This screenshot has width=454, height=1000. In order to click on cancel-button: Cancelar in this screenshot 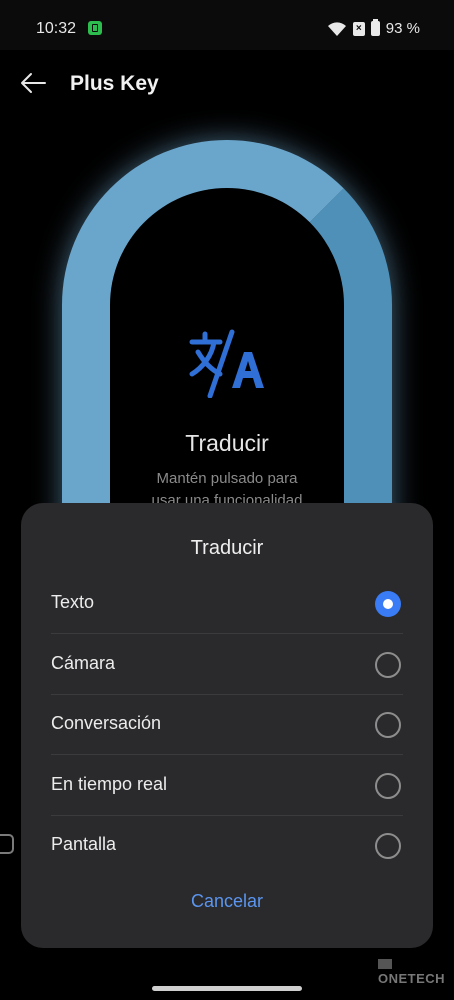, I will do `click(227, 901)`.